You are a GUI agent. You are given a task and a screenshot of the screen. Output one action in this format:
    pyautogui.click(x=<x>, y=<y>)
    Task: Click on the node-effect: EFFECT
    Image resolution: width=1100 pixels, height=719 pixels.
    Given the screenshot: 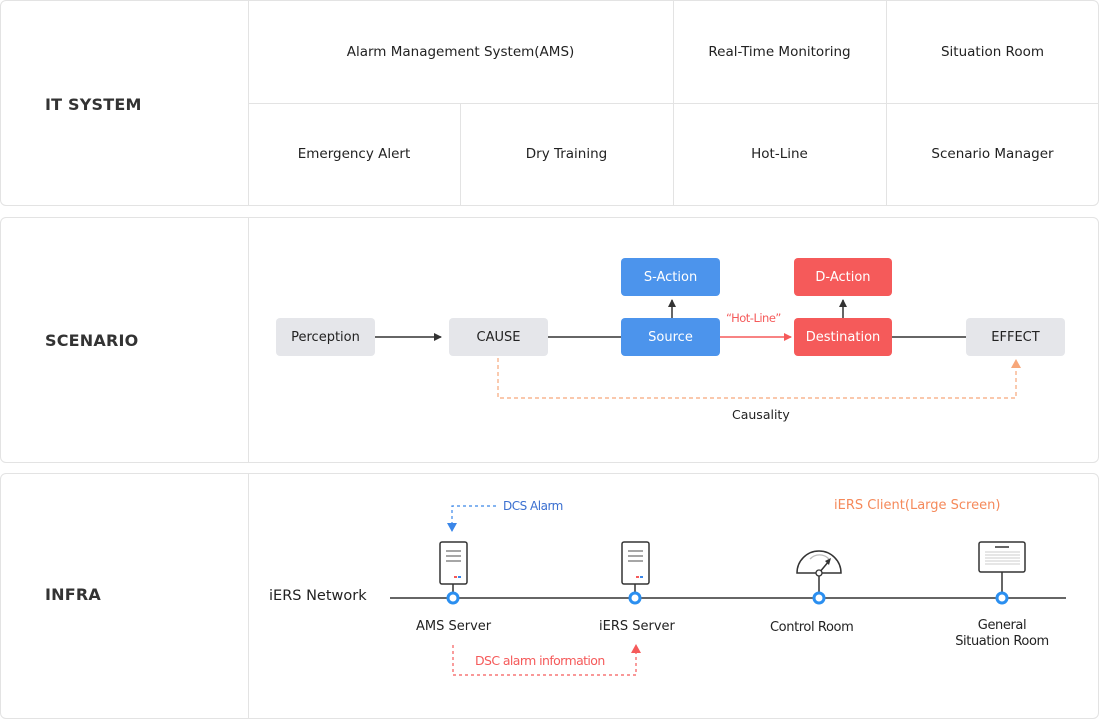 What is the action you would take?
    pyautogui.click(x=1015, y=337)
    